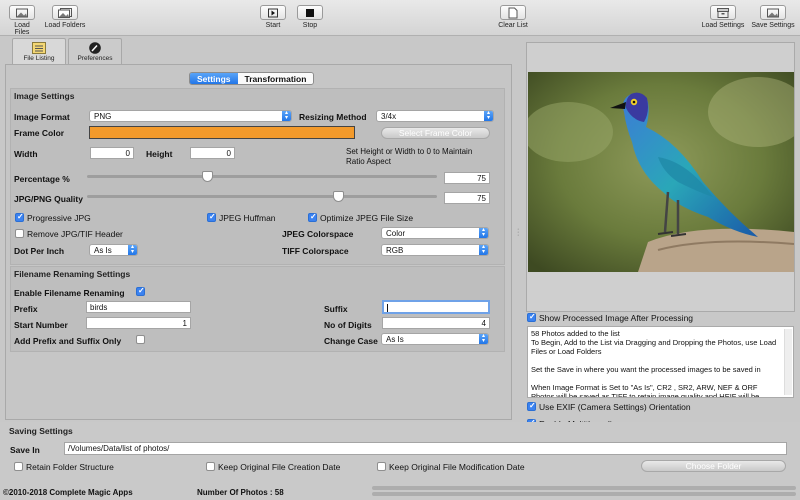  Describe the element at coordinates (531, 317) in the screenshot. I see `show-processed-checkbox` at that location.